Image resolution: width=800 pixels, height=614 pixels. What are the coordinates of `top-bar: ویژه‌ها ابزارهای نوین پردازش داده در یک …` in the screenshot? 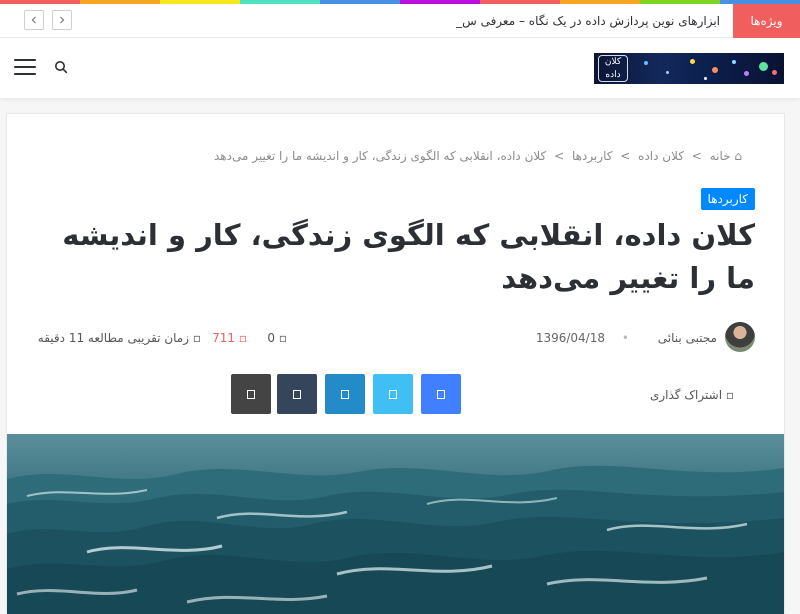 It's located at (400, 21).